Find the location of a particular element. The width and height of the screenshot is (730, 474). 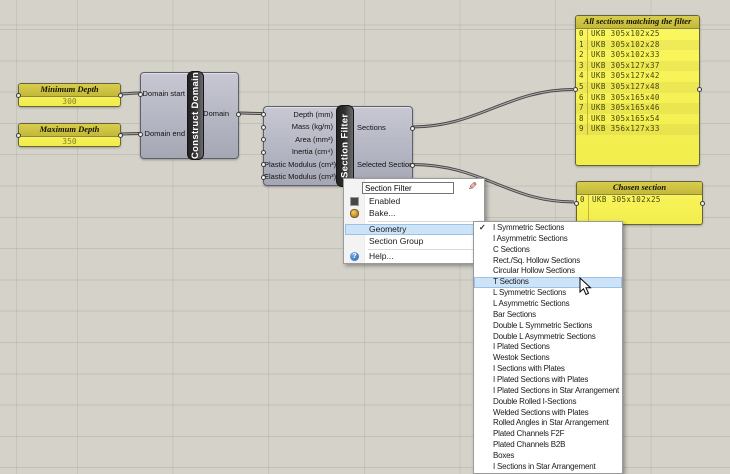

input-label: Mass (kg/m) is located at coordinates (312, 126).